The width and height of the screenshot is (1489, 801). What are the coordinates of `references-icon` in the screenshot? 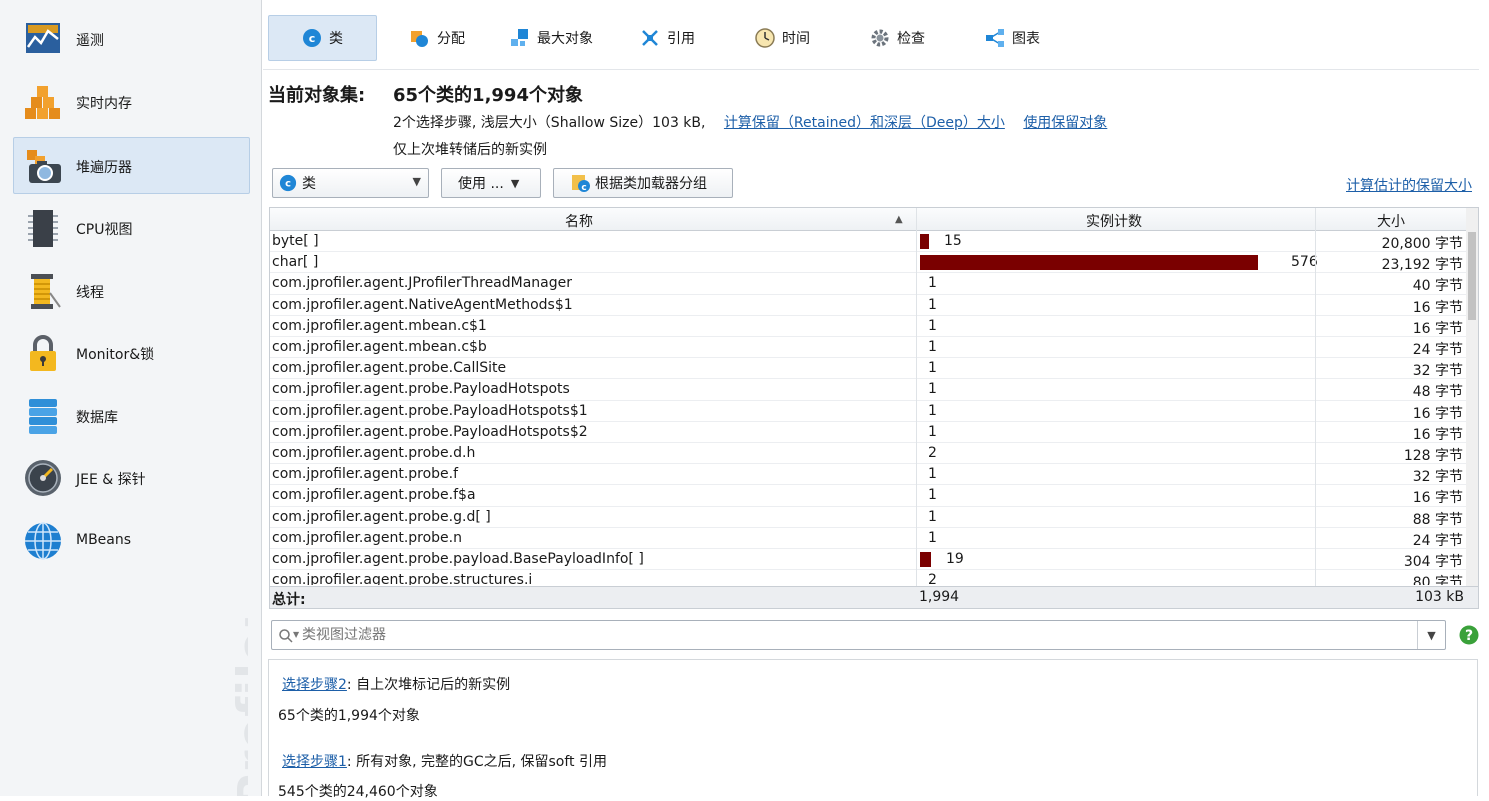 It's located at (650, 38).